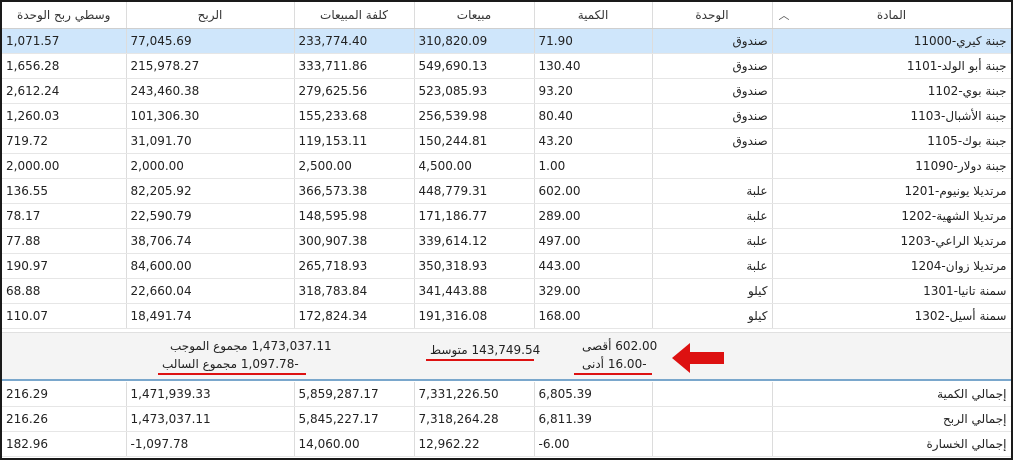 This screenshot has height=460, width=1013. What do you see at coordinates (474, 91) in the screenshot?
I see `cell-sales: 523,085.93` at bounding box center [474, 91].